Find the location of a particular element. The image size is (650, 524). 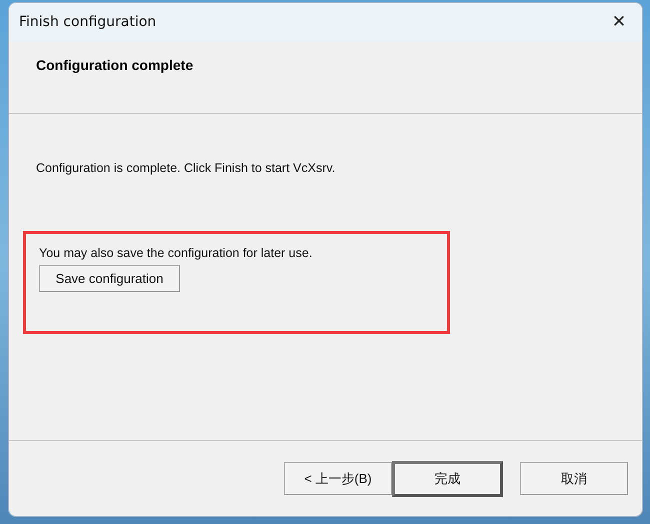

window-title: Finish configuration is located at coordinates (87, 22).